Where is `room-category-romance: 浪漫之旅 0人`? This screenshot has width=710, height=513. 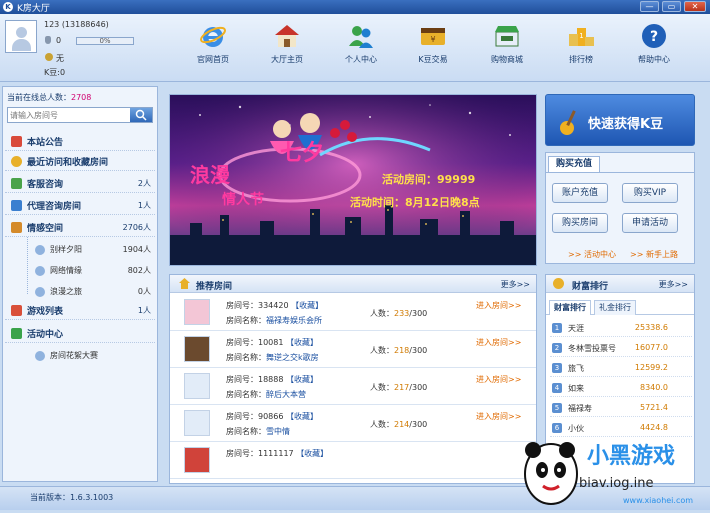 room-category-romance: 浪漫之旅 0人 is located at coordinates (89, 291).